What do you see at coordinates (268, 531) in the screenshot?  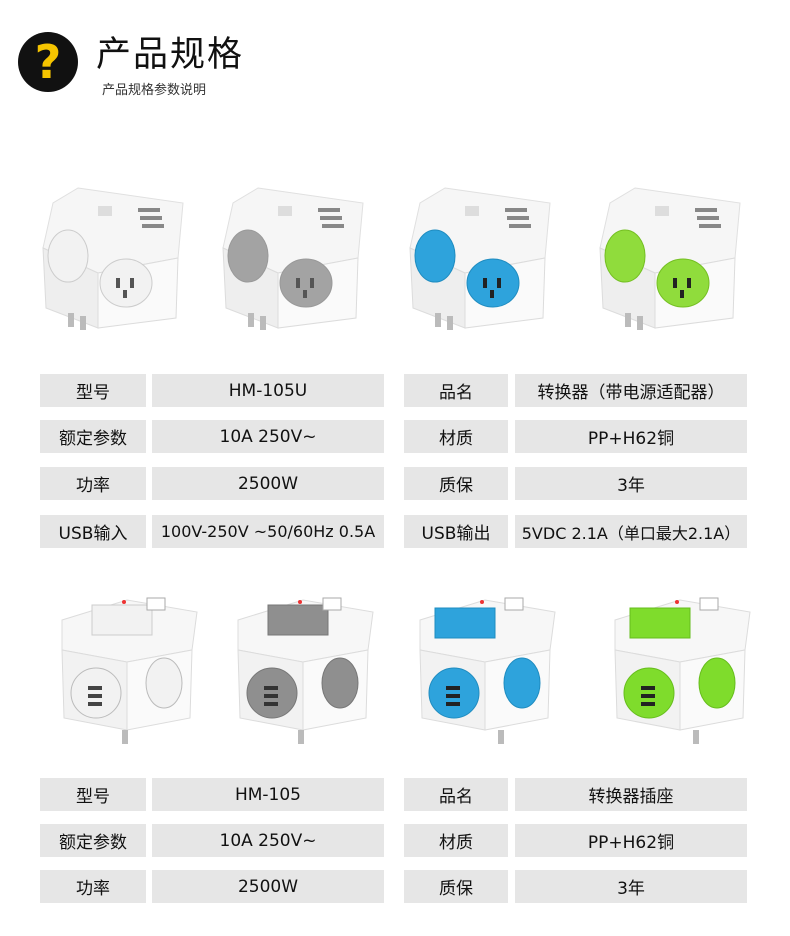 I see `spec-value: 100V-250V ~50/60Hz 0.5A` at bounding box center [268, 531].